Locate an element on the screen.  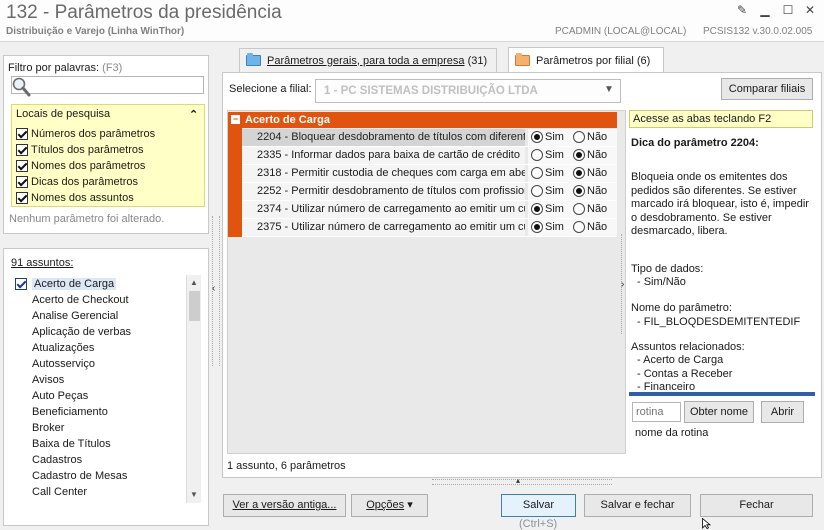
chevron-right-icon: › is located at coordinates (622, 284).